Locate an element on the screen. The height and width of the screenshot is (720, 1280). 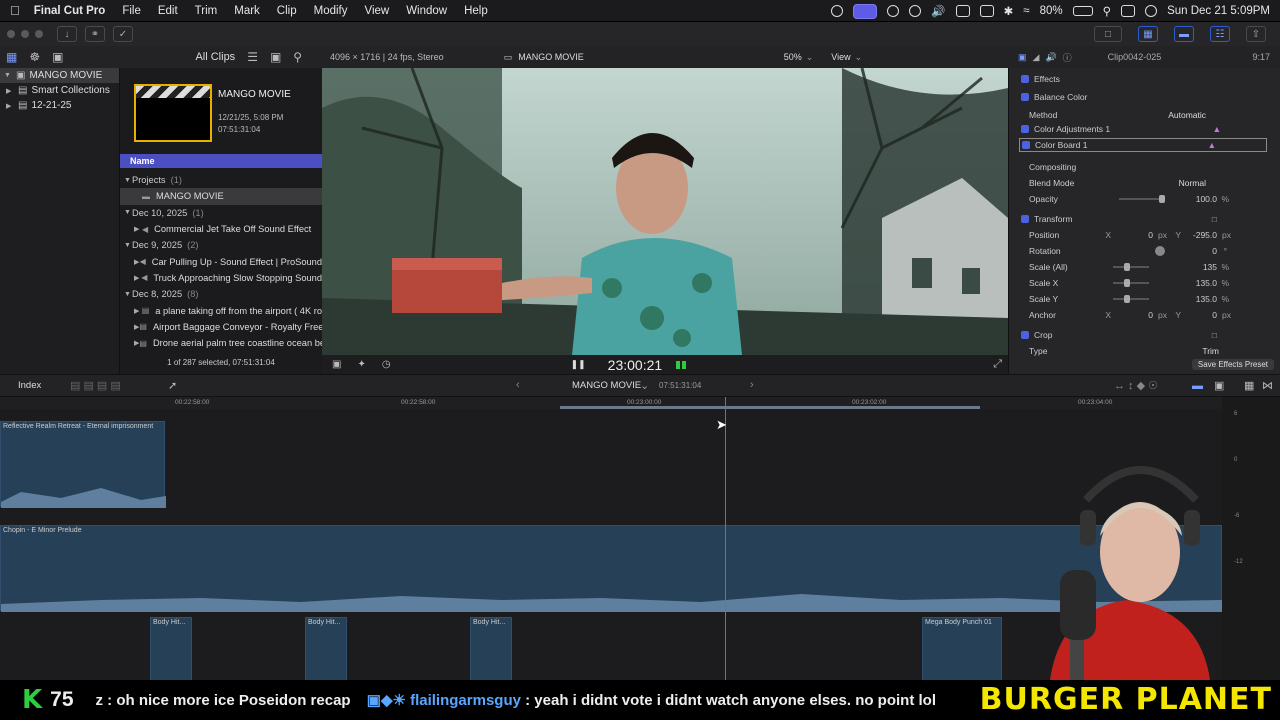
scale-y-slider-knob is located at coordinates (1127, 299).